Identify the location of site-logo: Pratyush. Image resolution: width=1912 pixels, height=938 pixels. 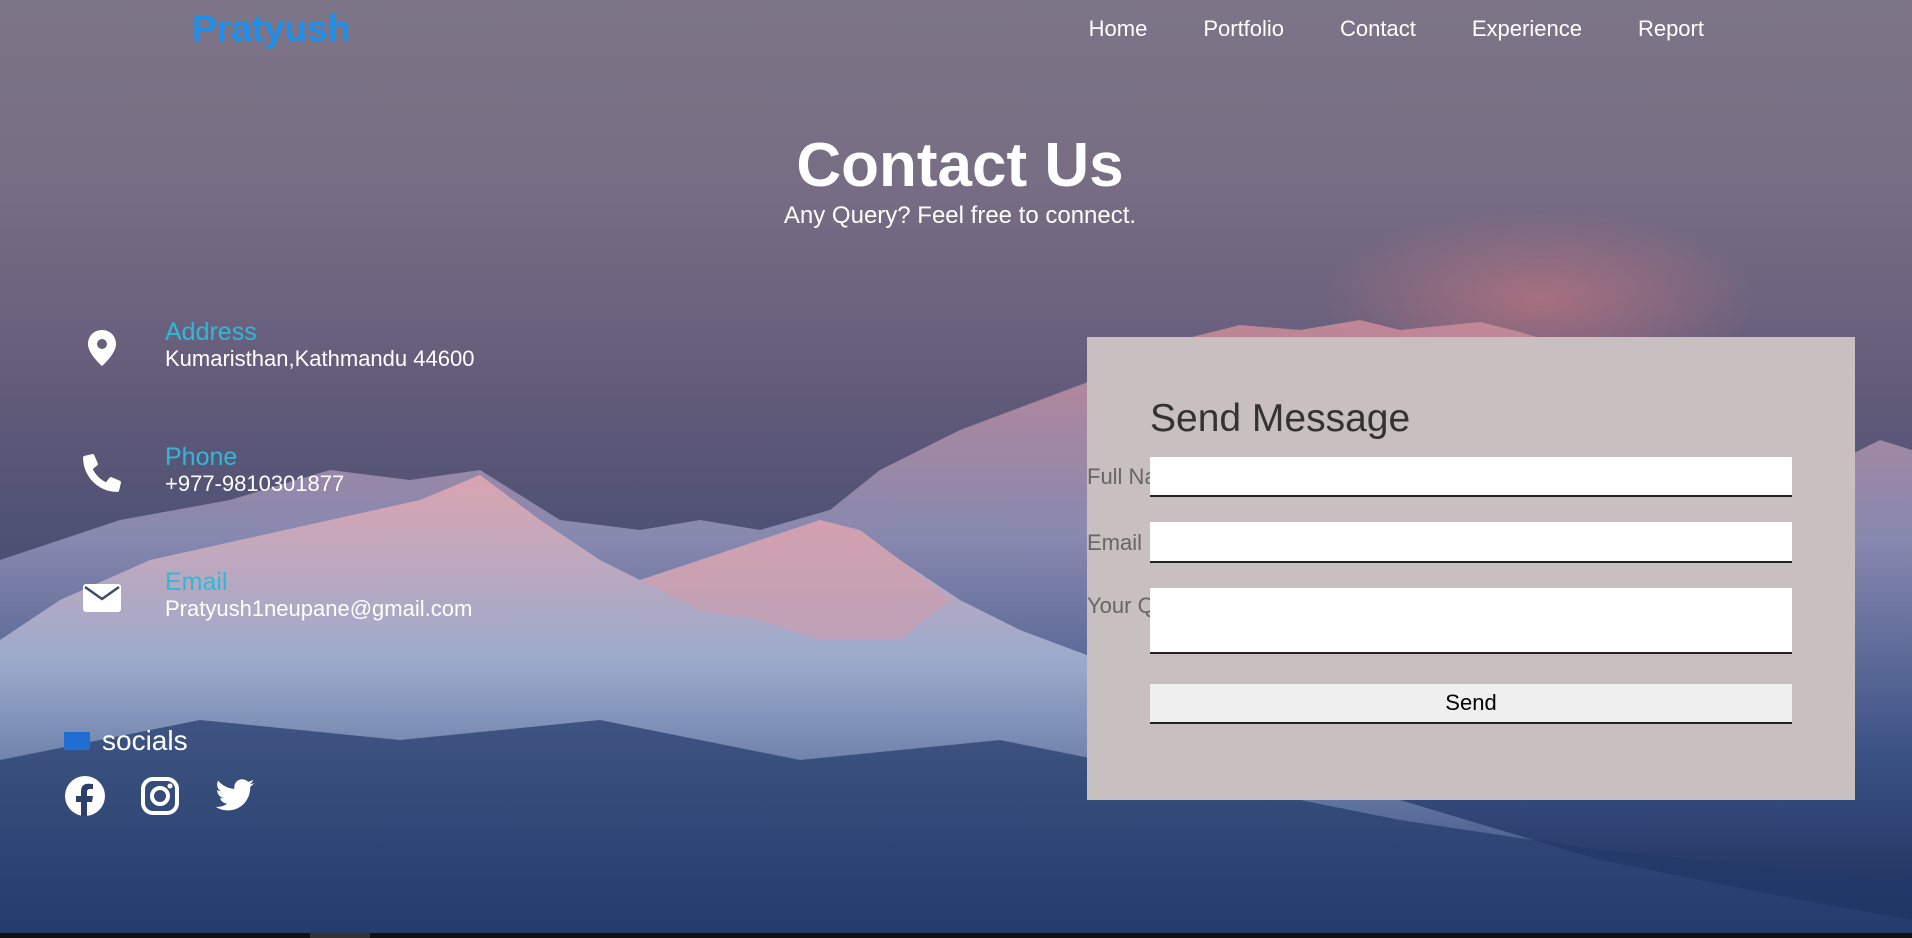
(271, 29).